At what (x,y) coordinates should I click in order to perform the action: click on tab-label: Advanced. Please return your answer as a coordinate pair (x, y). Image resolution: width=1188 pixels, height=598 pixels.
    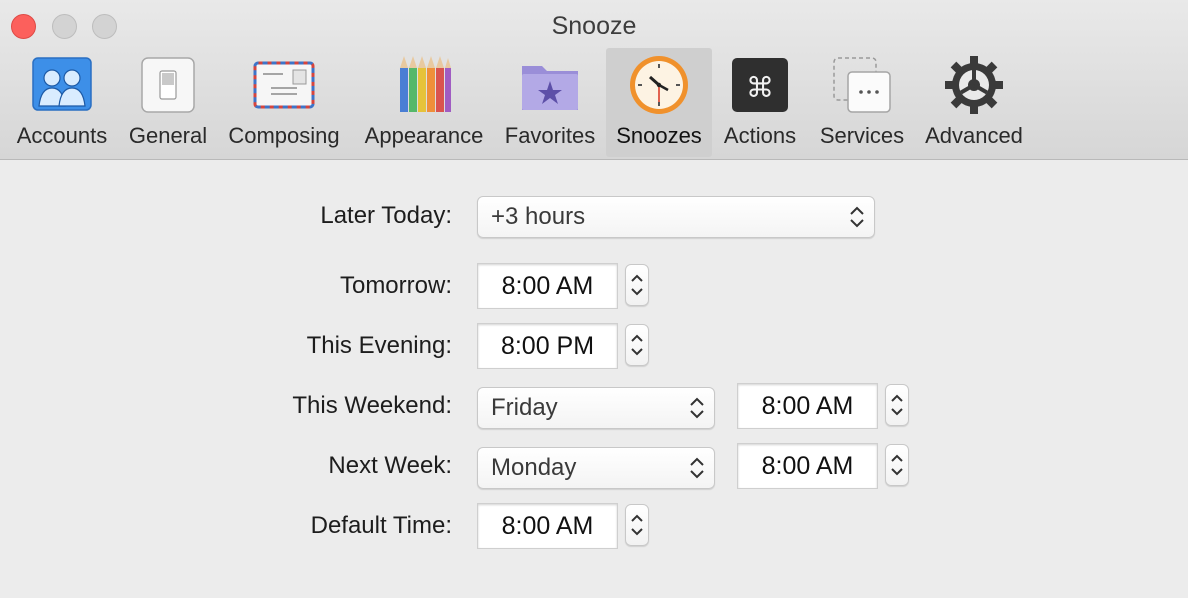
    Looking at the image, I should click on (974, 135).